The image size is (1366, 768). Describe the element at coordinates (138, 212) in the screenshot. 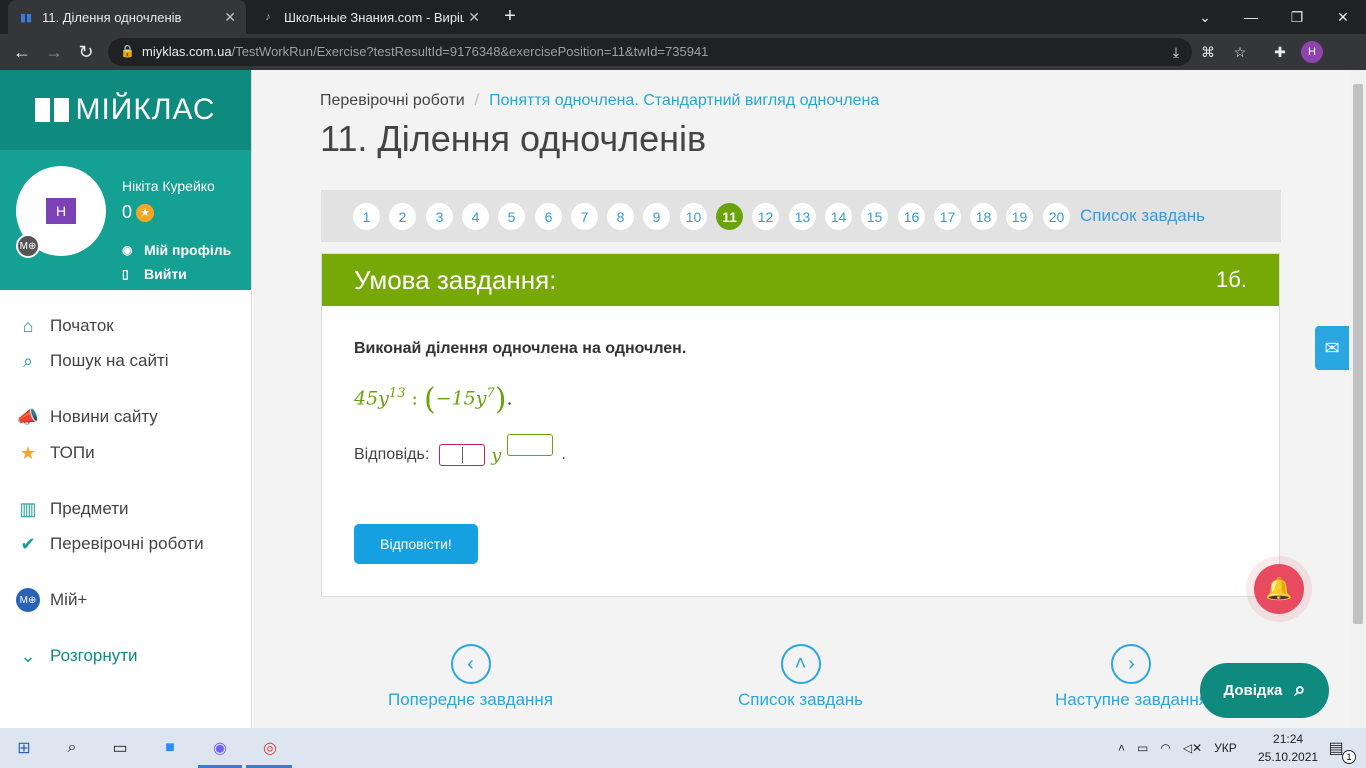

I see `user-points: 0 ★` at that location.